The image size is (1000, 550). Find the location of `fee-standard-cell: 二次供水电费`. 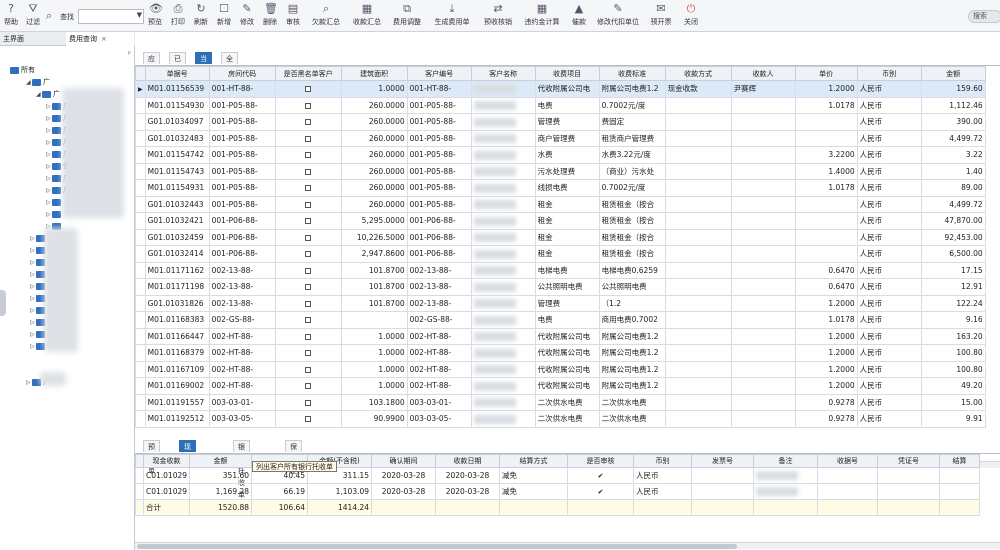

fee-standard-cell: 二次供水电费 is located at coordinates (632, 402).